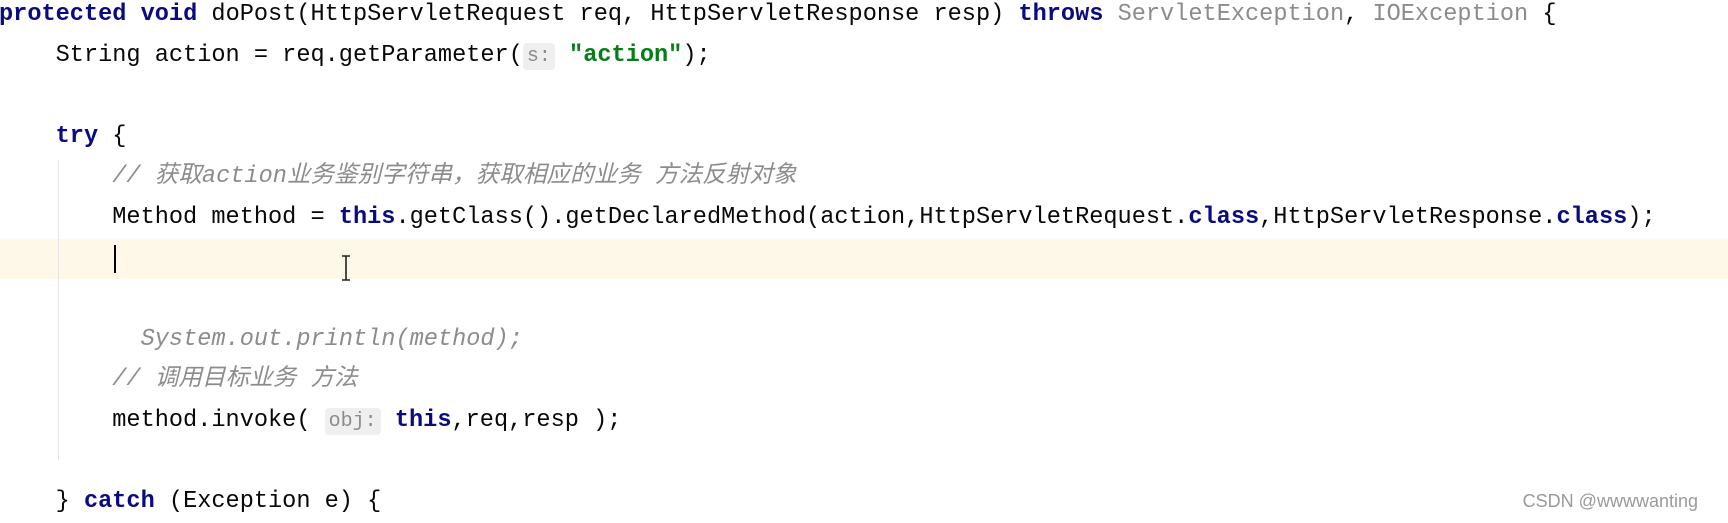 The height and width of the screenshot is (523, 1728). Describe the element at coordinates (58, 310) in the screenshot. I see `indent-guide` at that location.